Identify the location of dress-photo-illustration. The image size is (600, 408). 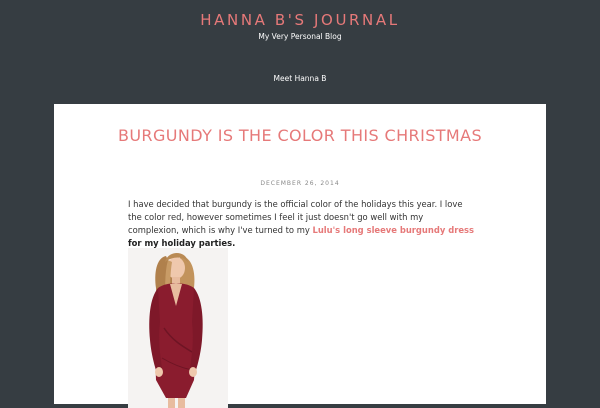
(178, 328).